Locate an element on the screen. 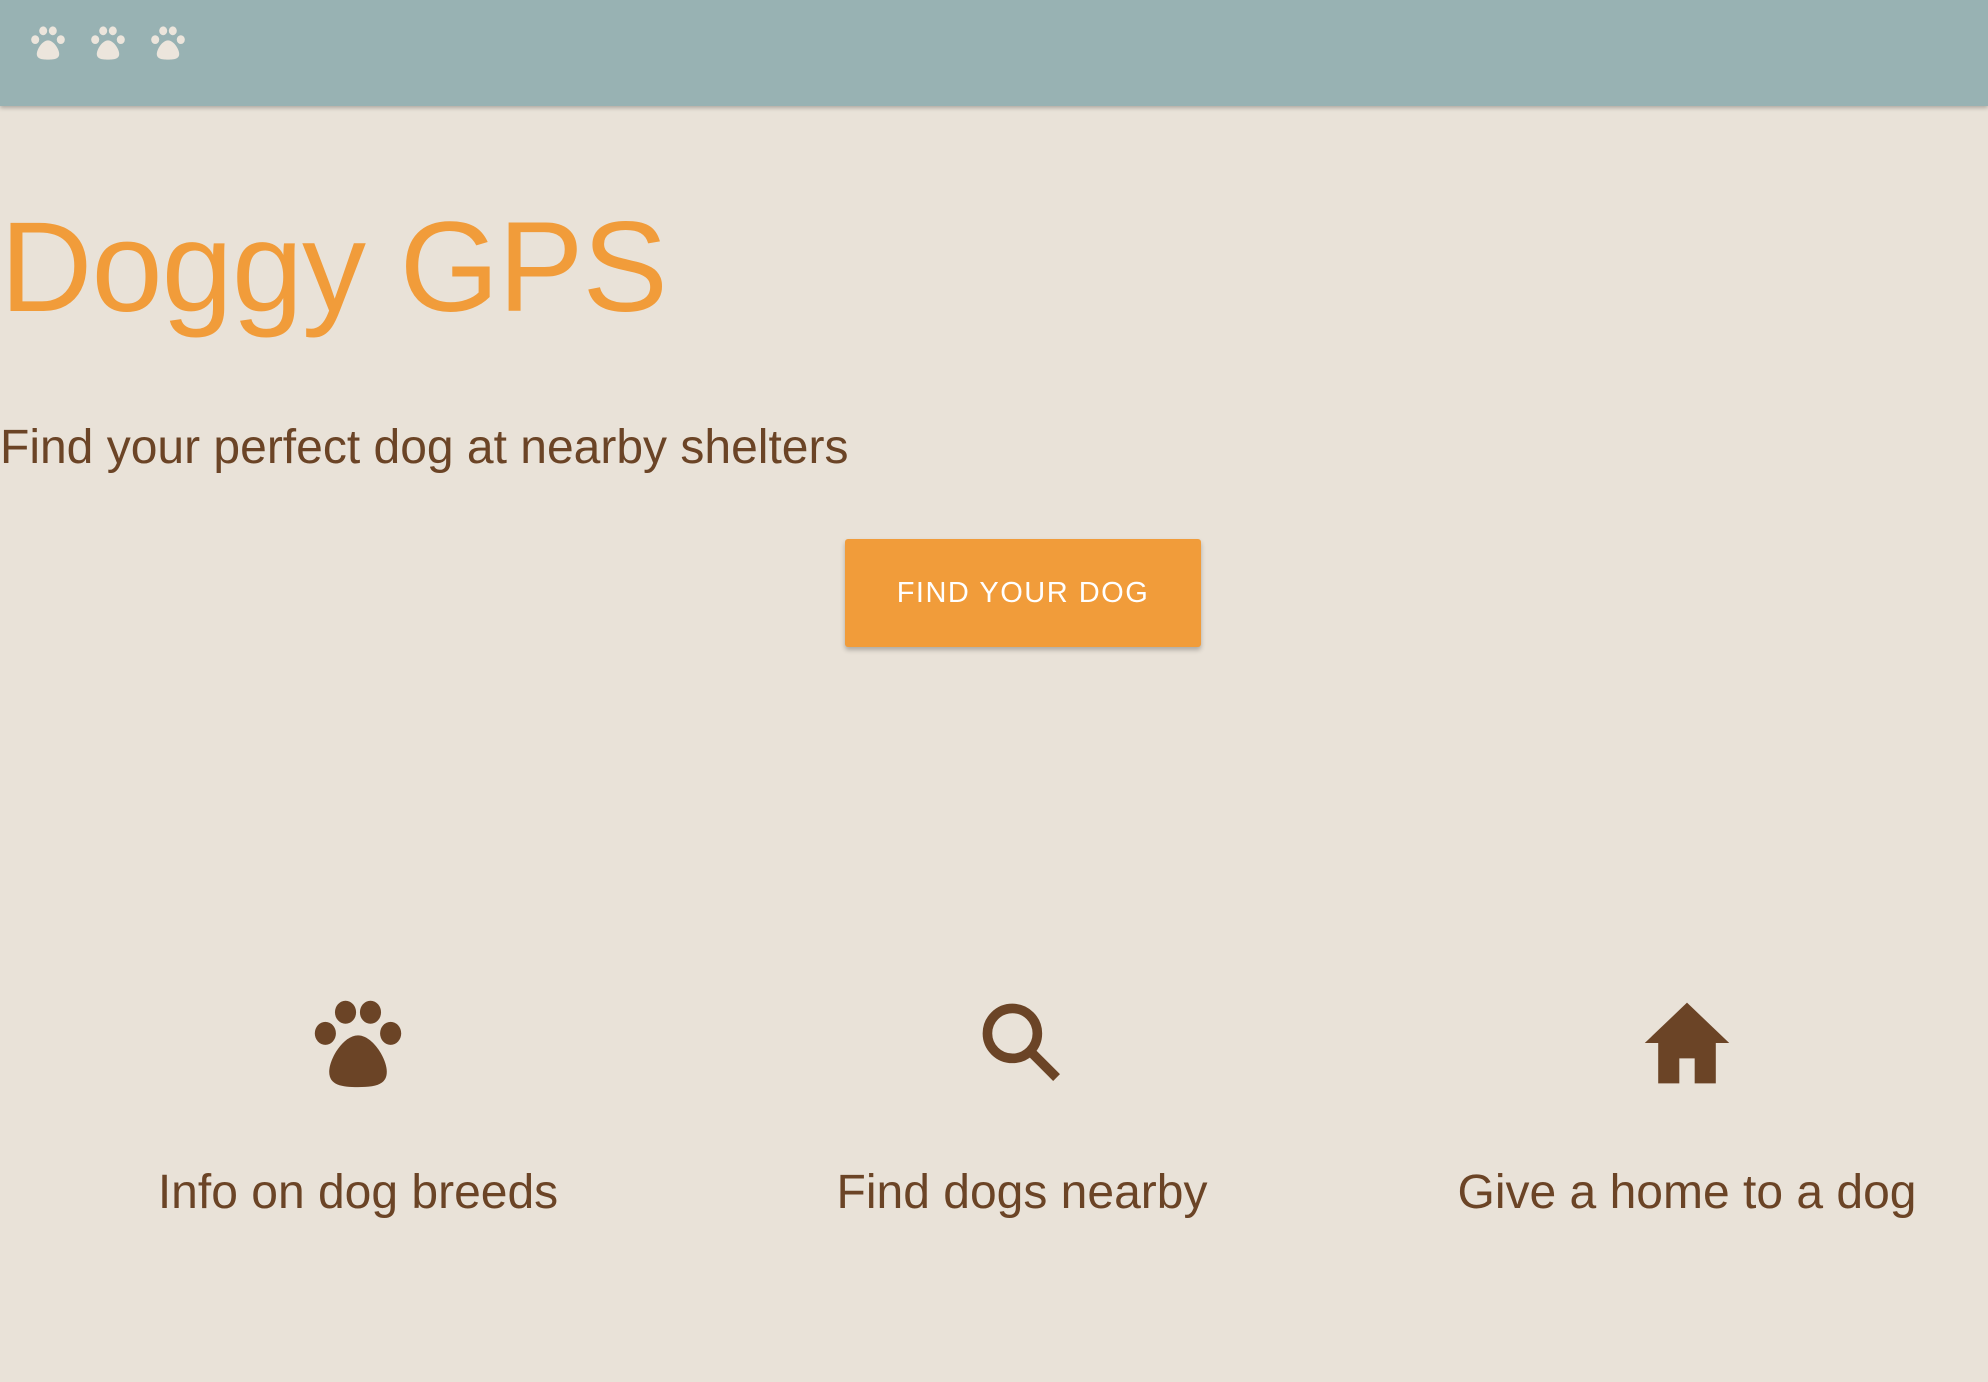  find-your-dog-button: FIND YOUR DOG is located at coordinates (1023, 593).